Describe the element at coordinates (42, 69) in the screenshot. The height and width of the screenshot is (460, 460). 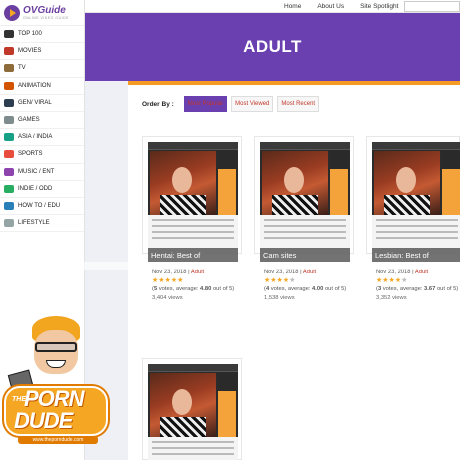
I see `sidebar-item-tv: TV` at that location.